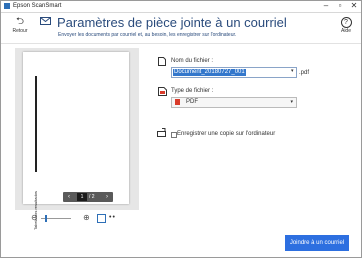 Image resolution: width=362 pixels, height=258 pixels. What do you see at coordinates (291, 102) in the screenshot?
I see `chevron-down-icon: ▾` at bounding box center [291, 102].